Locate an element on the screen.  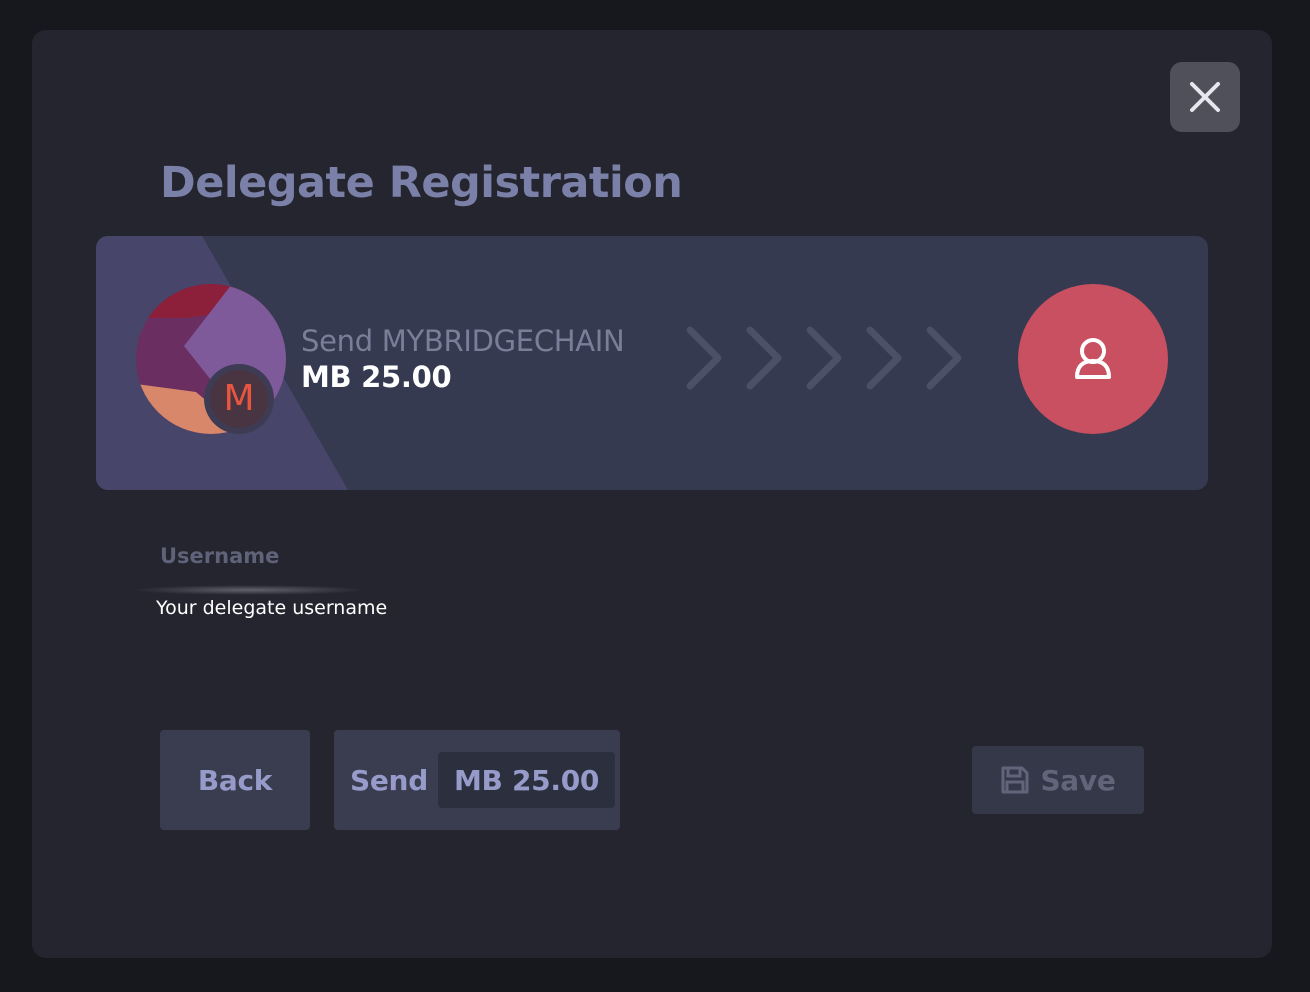
send-amount: MB 25.00 is located at coordinates (376, 377).